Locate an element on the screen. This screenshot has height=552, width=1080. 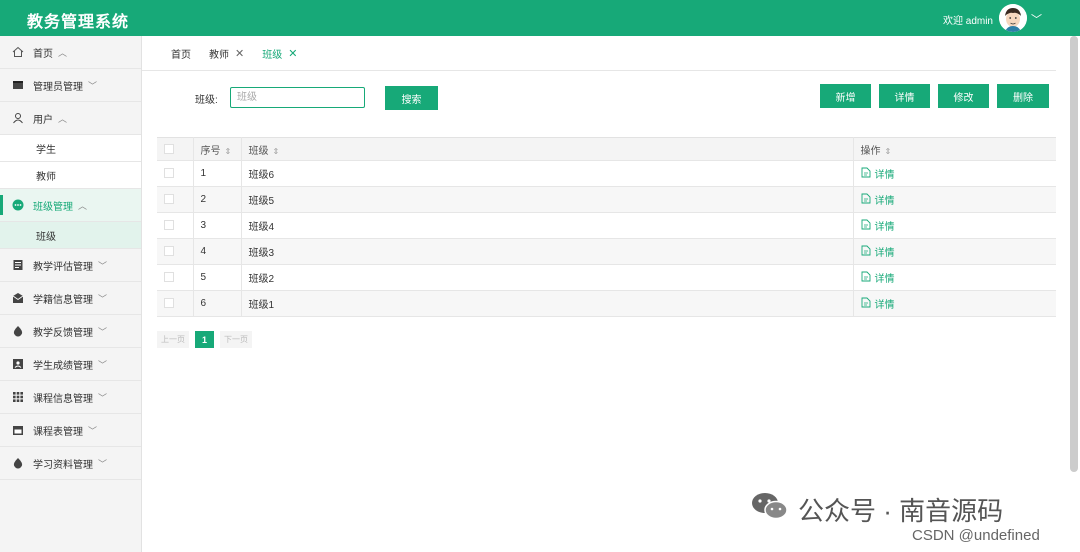
sidebar-subitem-class: 班级 is located at coordinates (70, 235).